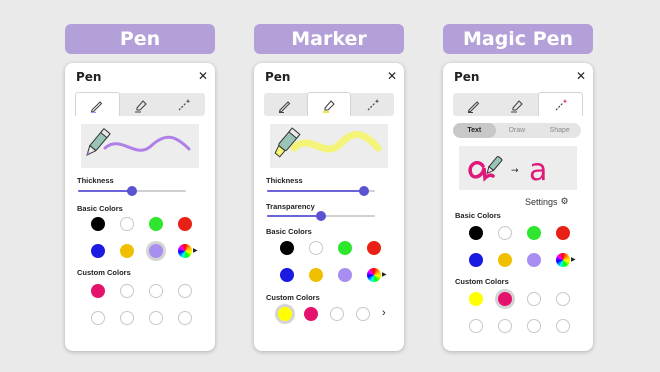 This screenshot has width=660, height=372. I want to click on magic-pen-banner: Magic Pen, so click(518, 39).